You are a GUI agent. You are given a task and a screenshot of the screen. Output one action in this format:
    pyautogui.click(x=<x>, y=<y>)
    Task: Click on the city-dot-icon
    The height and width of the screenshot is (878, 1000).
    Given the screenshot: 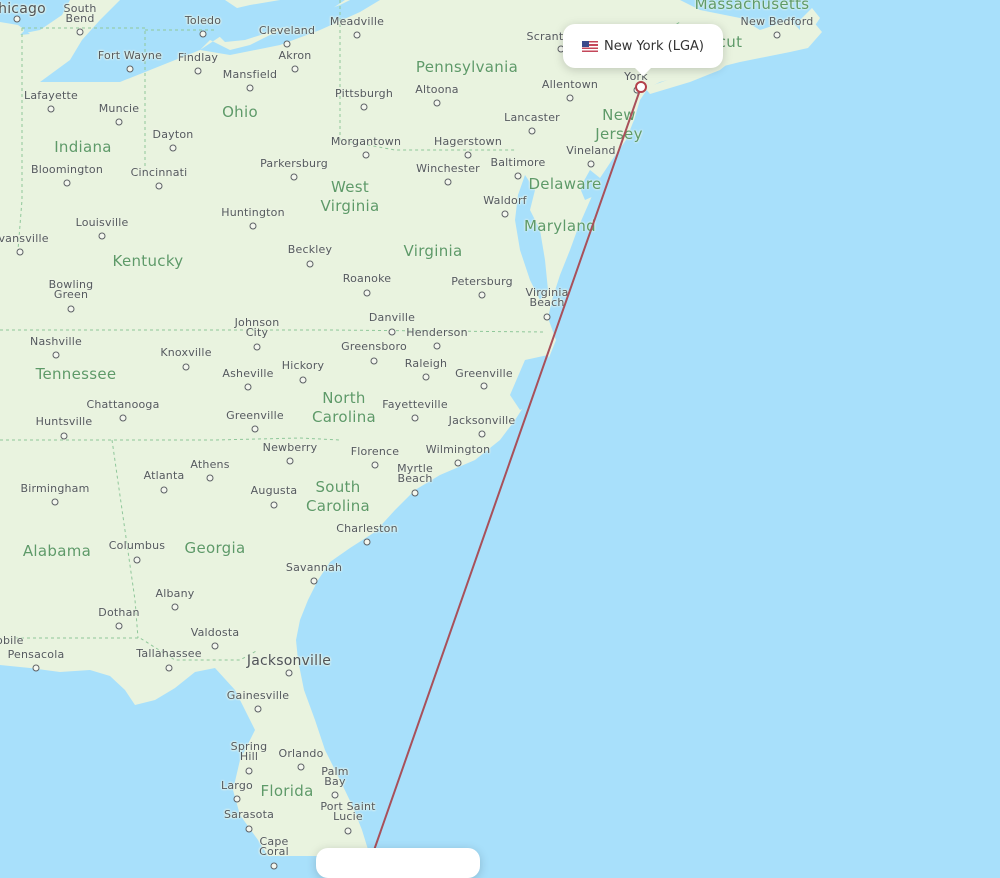 What is the action you would take?
    pyautogui.click(x=274, y=866)
    